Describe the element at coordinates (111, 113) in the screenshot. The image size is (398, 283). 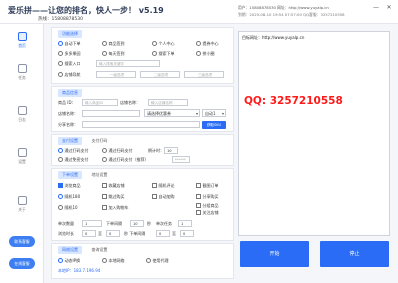
I see `shop-title-input` at that location.